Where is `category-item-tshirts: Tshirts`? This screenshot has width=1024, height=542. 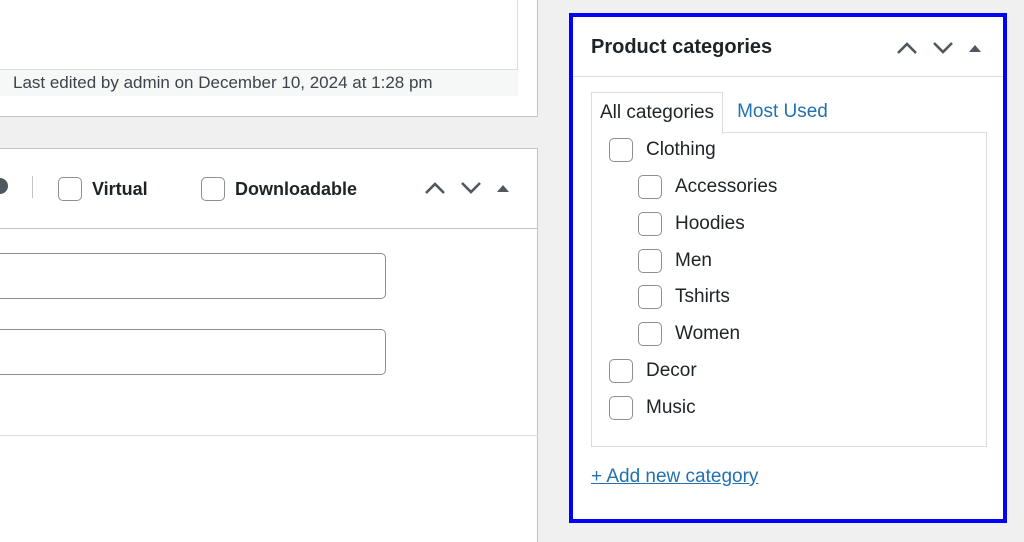
category-item-tshirts: Tshirts is located at coordinates (684, 297).